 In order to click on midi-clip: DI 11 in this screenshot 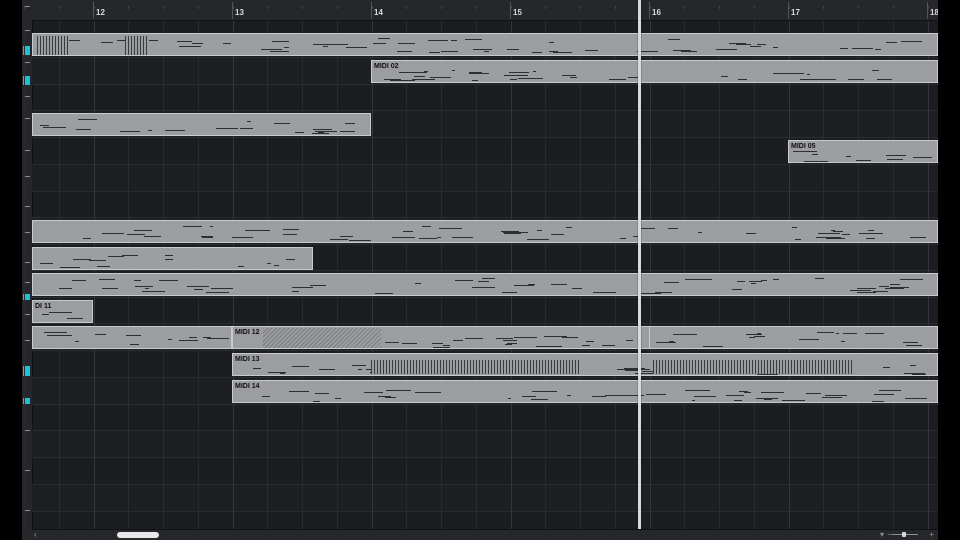, I will do `click(62, 311)`.